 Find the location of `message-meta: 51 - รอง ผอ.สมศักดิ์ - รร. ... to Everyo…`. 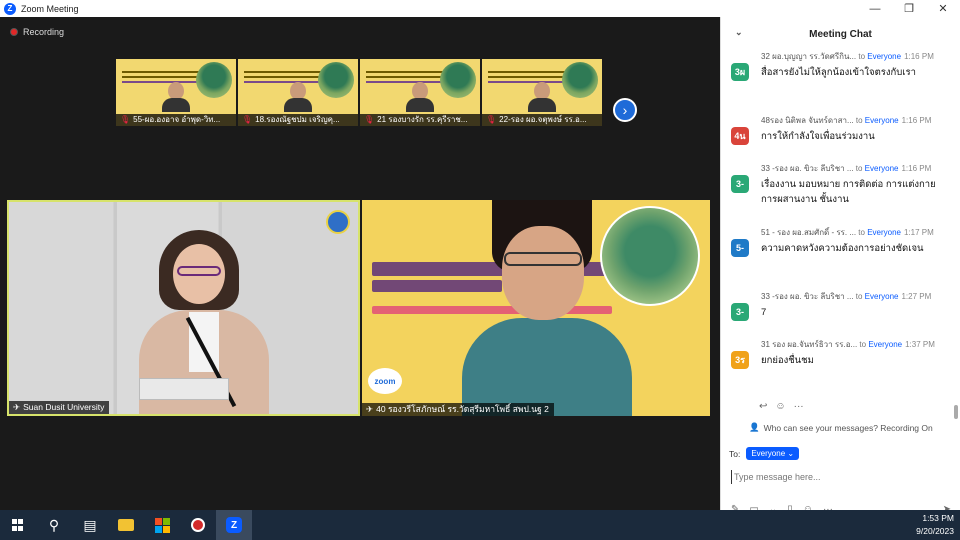

message-meta: 51 - รอง ผอ.สมศักดิ์ - รร. ... to Everyo… is located at coordinates (847, 232).